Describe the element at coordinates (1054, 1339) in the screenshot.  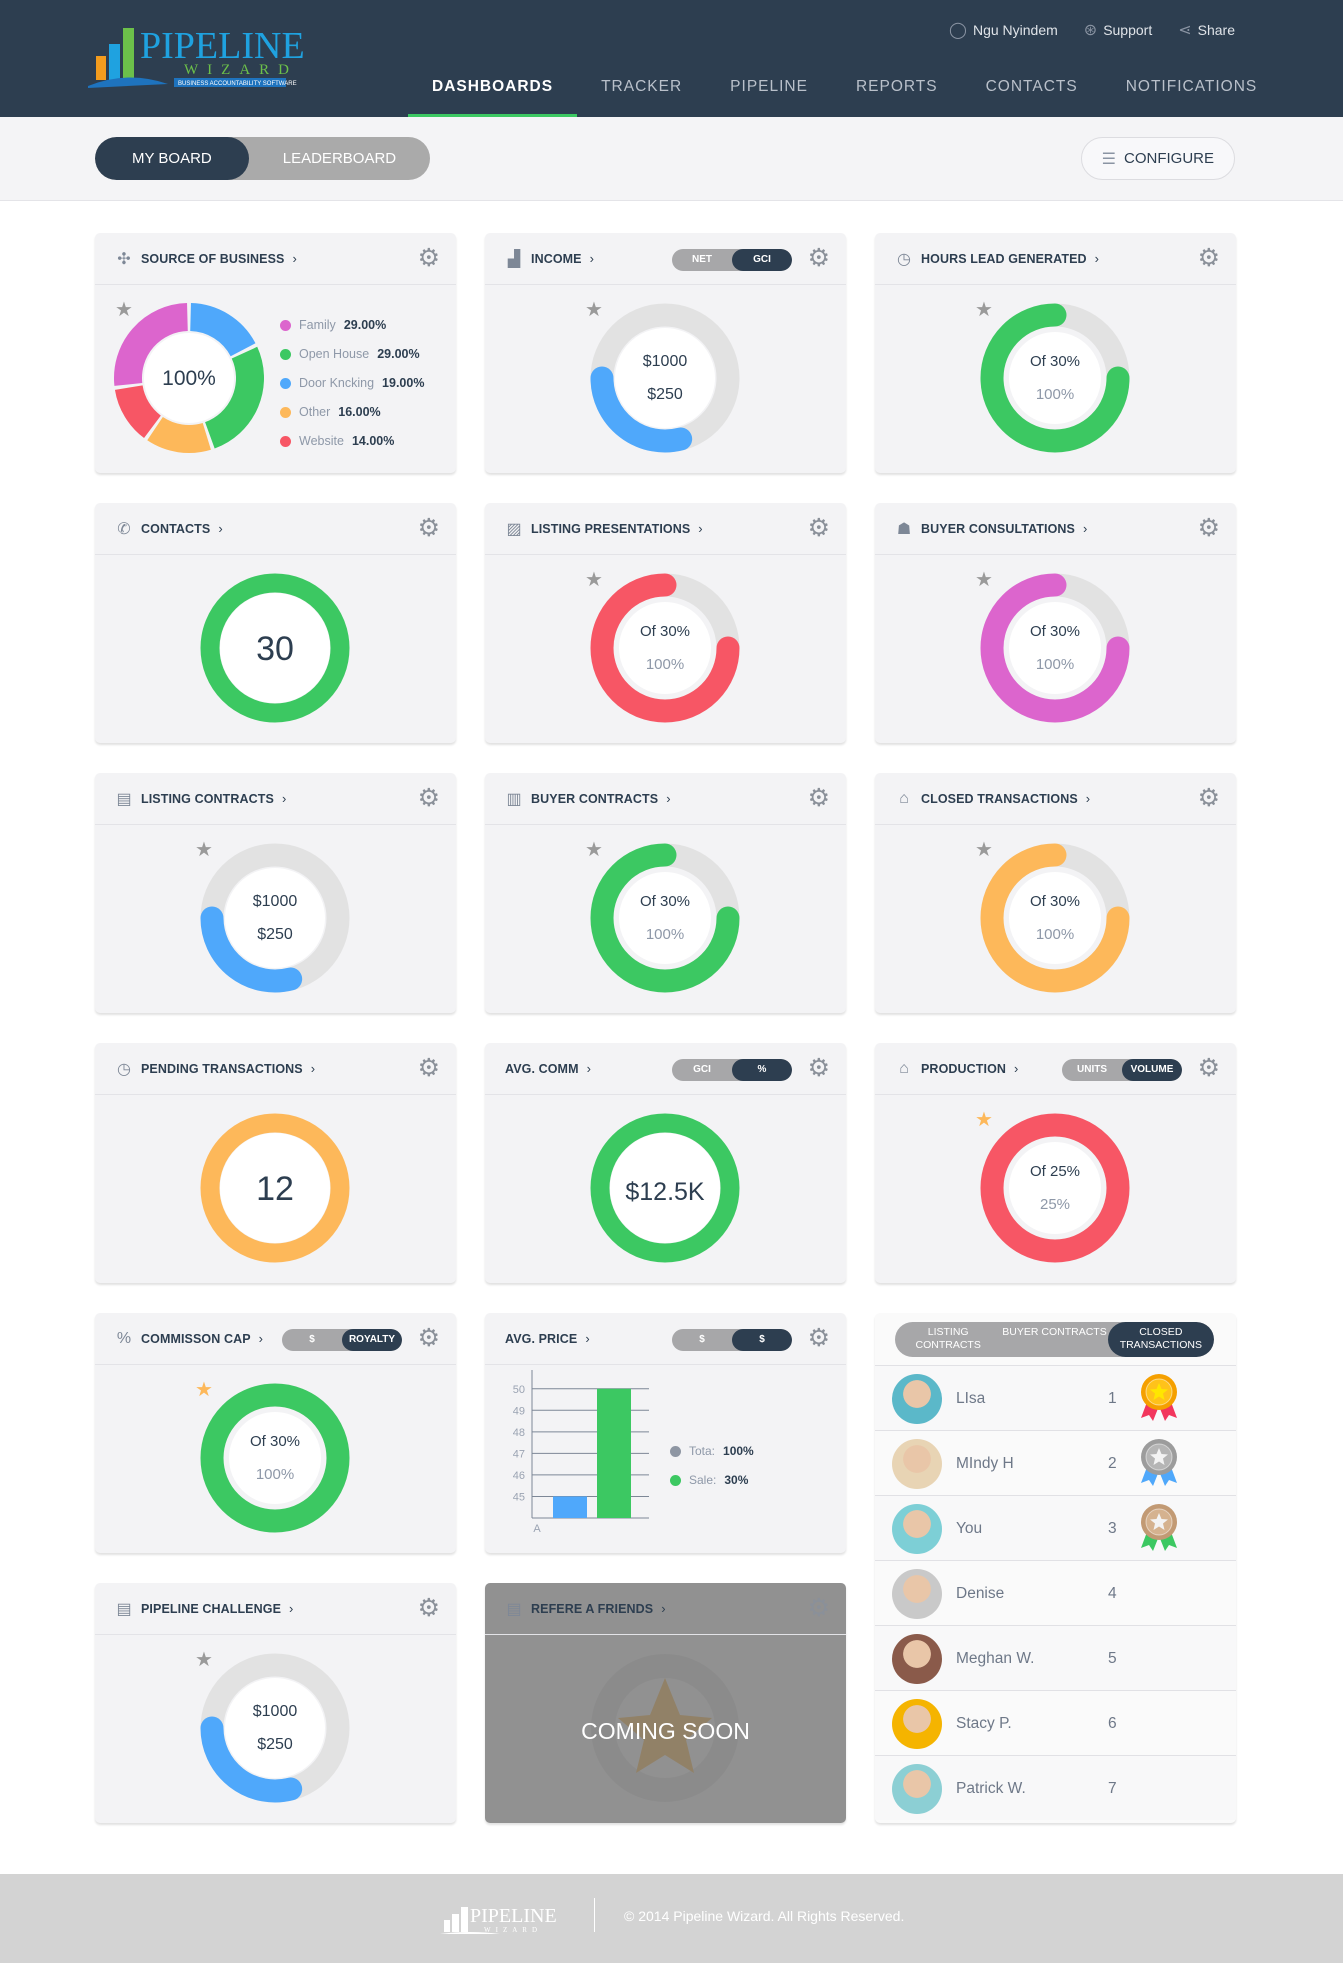
I see `leaderboard-tab: BUYER CONTRACTS` at that location.